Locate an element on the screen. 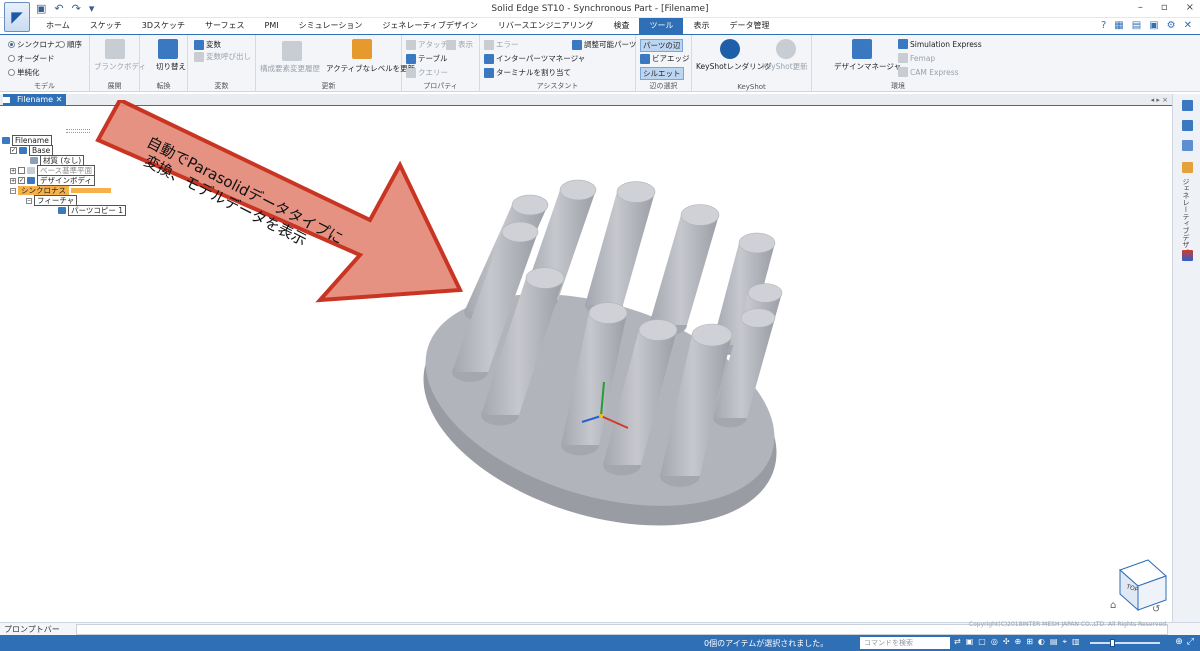 The height and width of the screenshot is (651, 1200). rotate-view-icon: ↺ is located at coordinates (1156, 609).